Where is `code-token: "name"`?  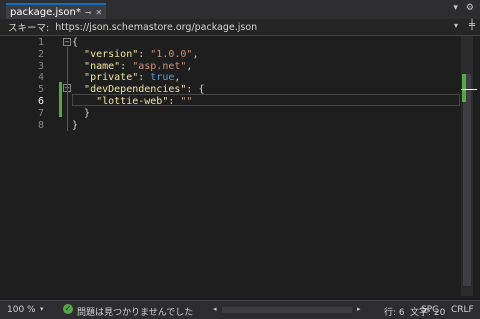 code-token: "name" is located at coordinates (102, 66).